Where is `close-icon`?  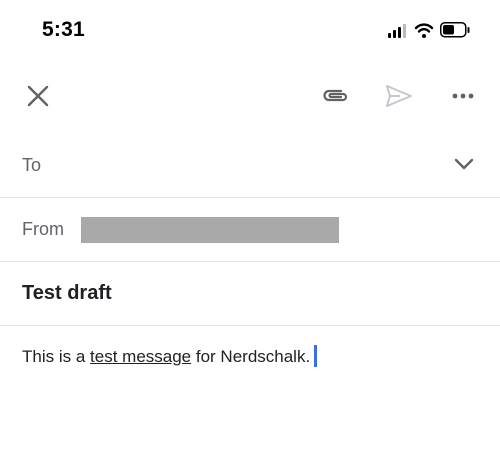
close-icon is located at coordinates (38, 96).